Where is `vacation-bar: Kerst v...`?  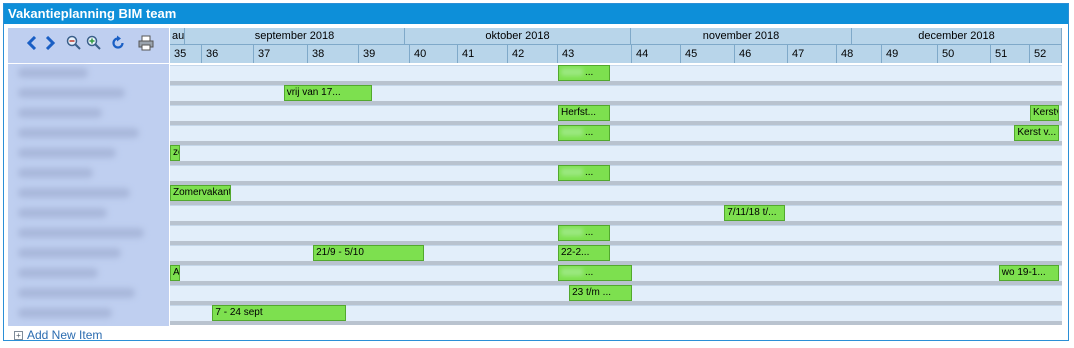
vacation-bar: Kerst v... is located at coordinates (1036, 133).